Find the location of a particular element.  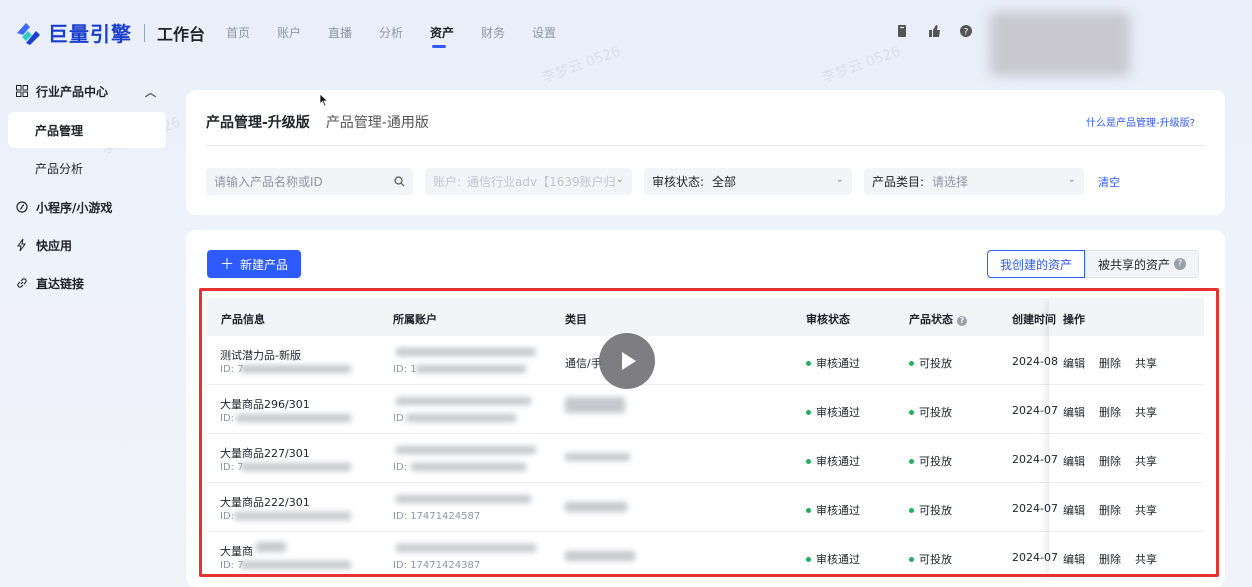

logo-icon is located at coordinates (28, 33).